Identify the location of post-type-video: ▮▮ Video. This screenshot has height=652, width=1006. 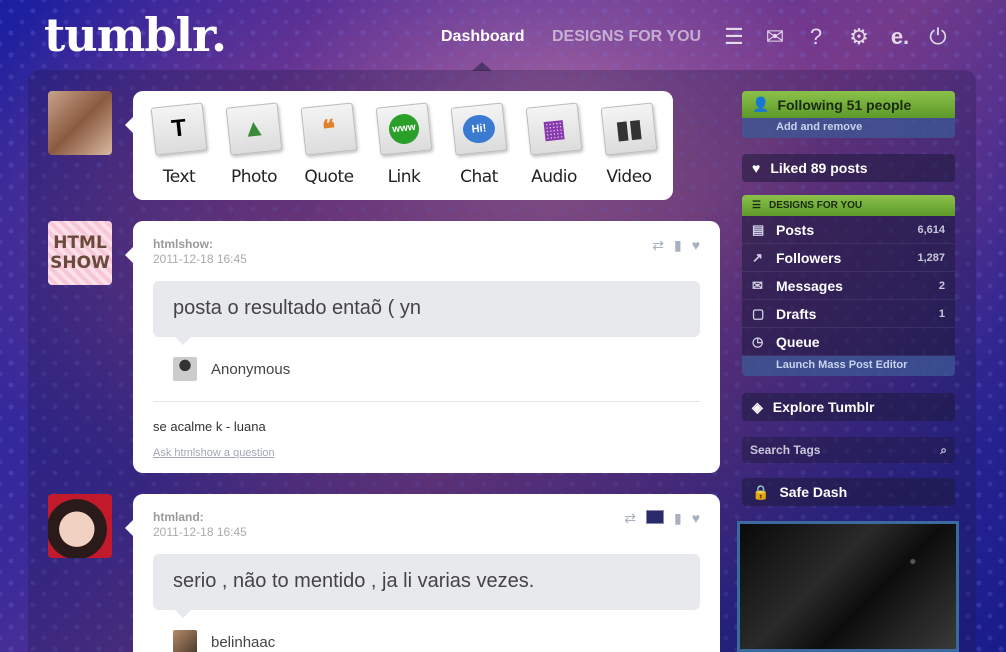
(629, 146).